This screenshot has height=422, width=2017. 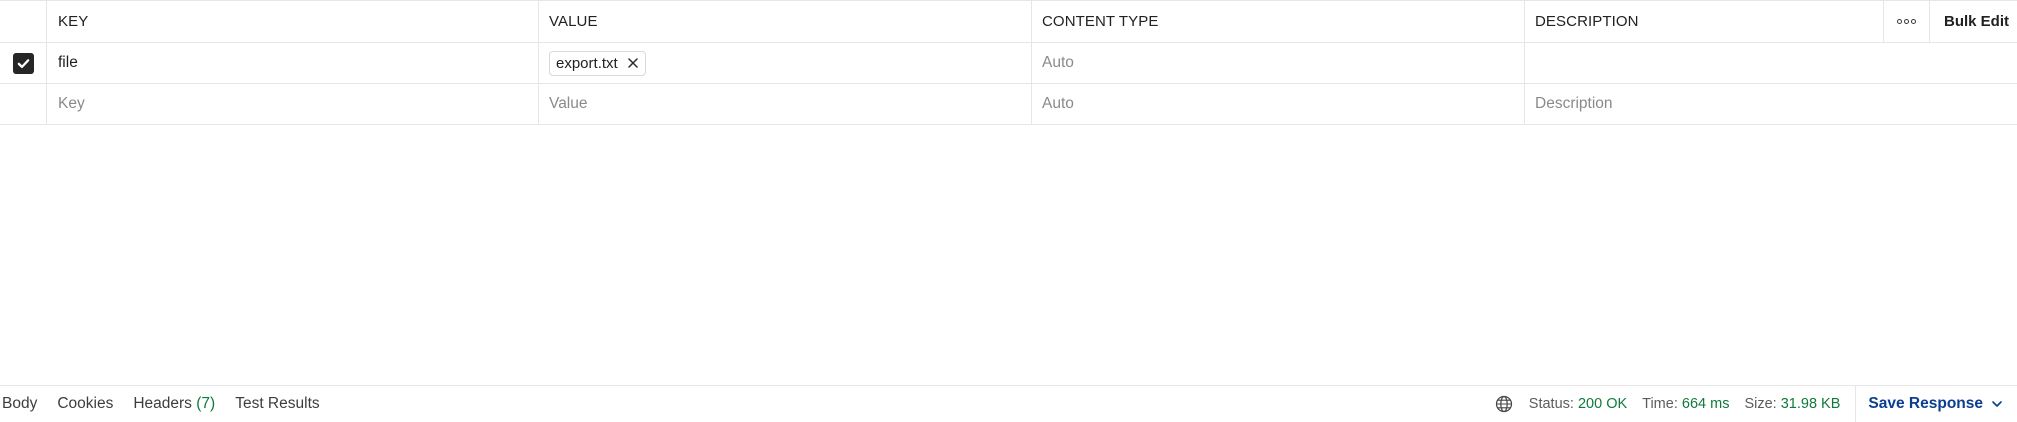 I want to click on new-value-input: Value, so click(x=785, y=104).